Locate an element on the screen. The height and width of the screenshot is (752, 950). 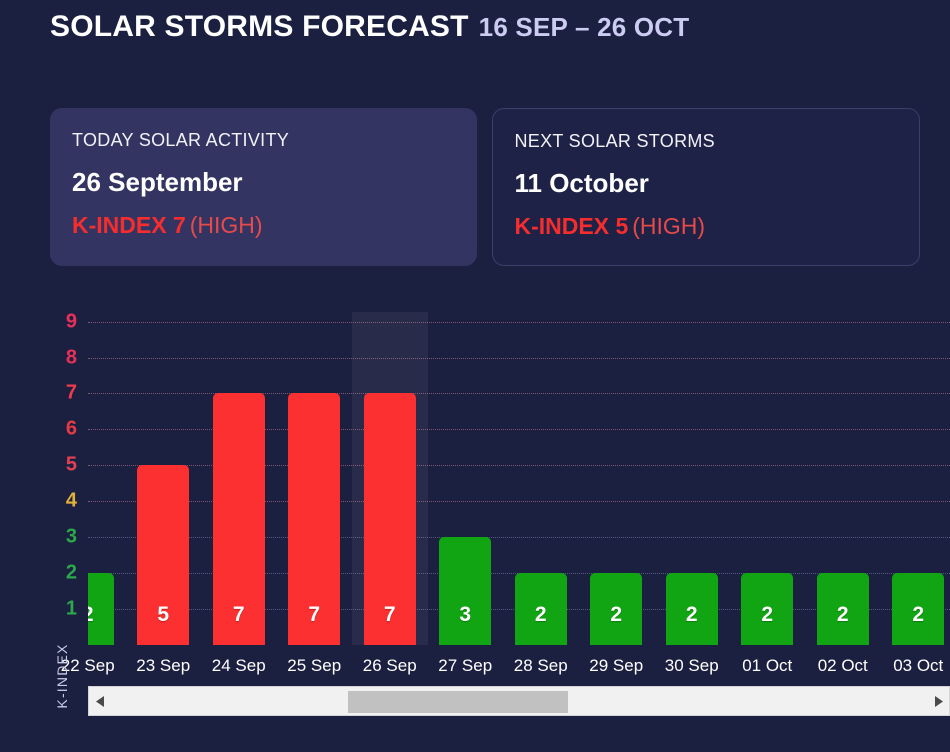
scrollbar-track is located at coordinates (519, 701).